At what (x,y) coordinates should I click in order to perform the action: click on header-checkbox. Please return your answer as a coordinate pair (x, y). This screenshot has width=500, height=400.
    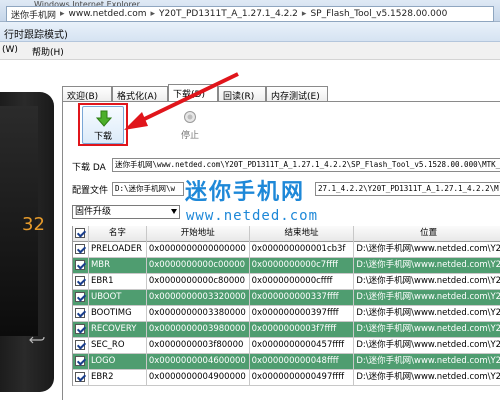
    Looking at the image, I should click on (81, 234).